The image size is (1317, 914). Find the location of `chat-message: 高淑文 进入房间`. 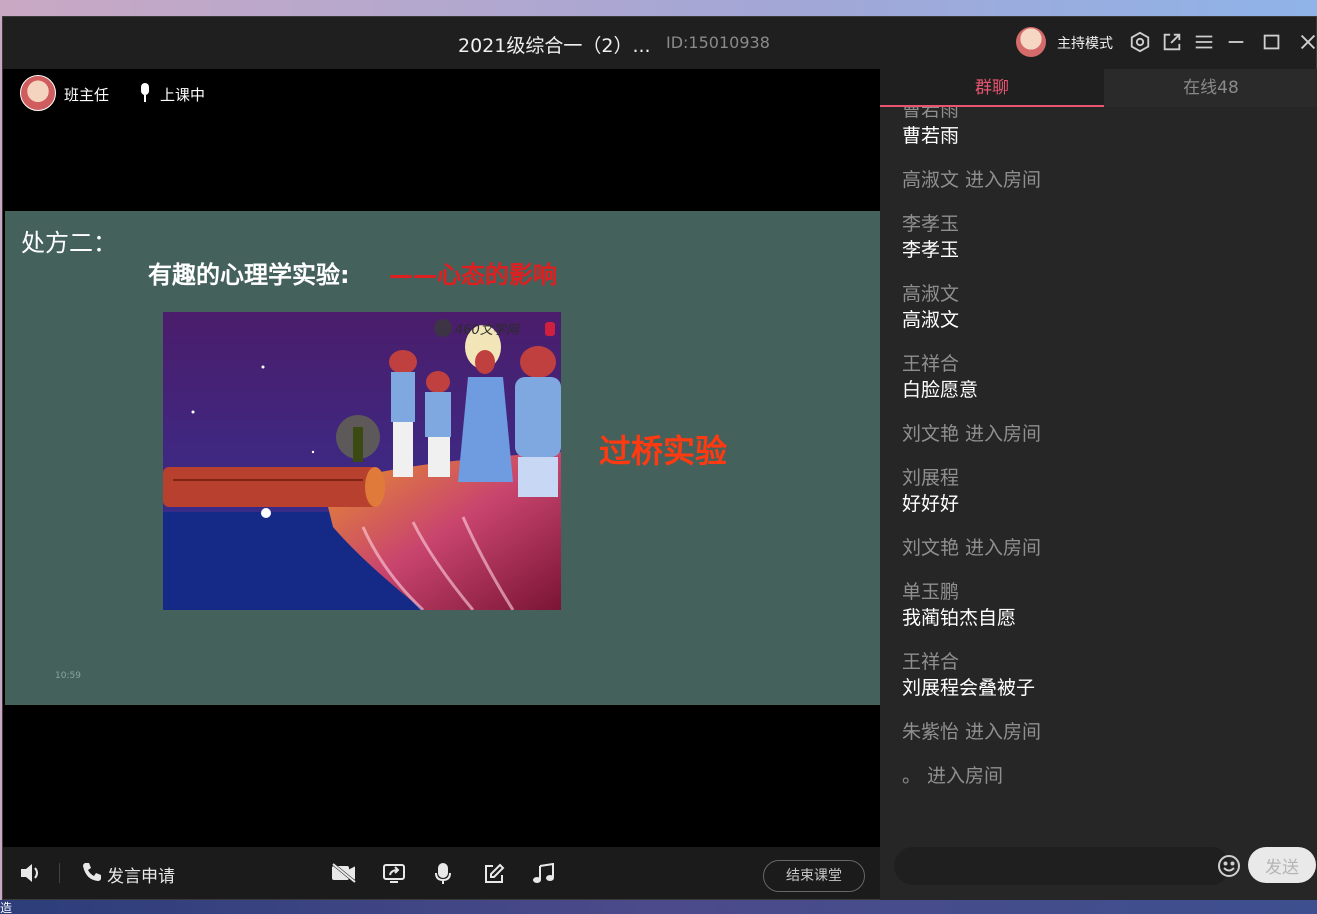

chat-message: 高淑文 进入房间 is located at coordinates (1102, 180).